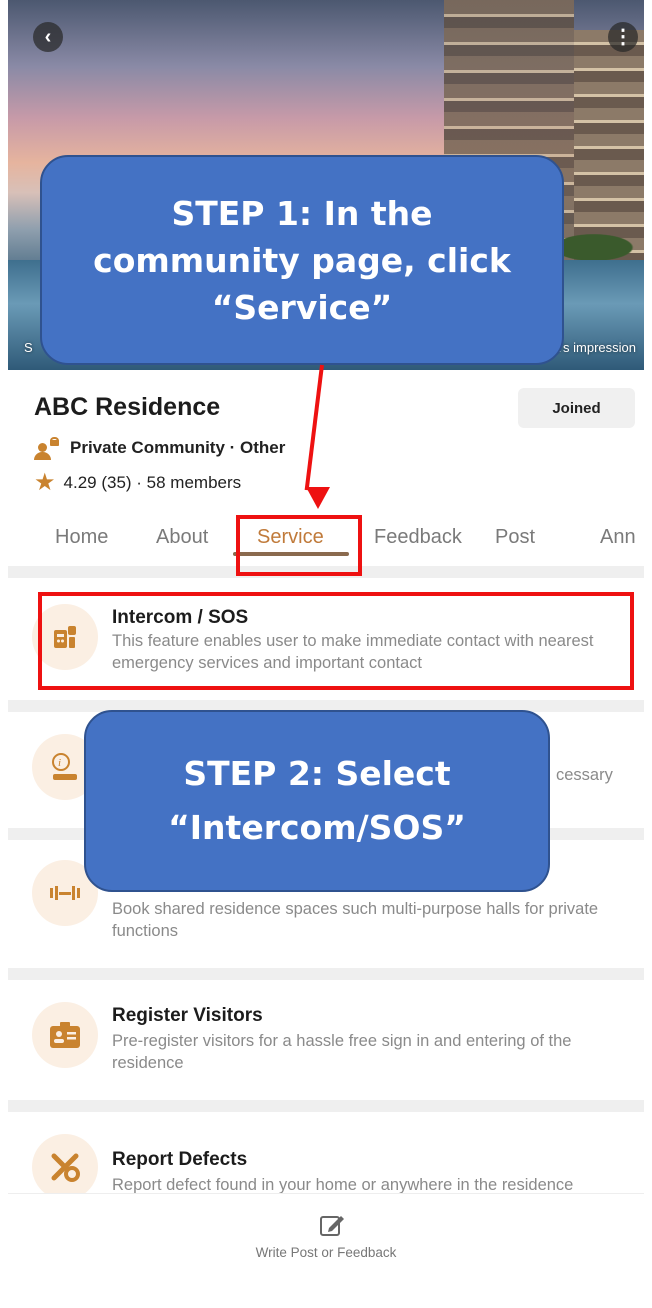  I want to click on tools-icon, so click(65, 1164).